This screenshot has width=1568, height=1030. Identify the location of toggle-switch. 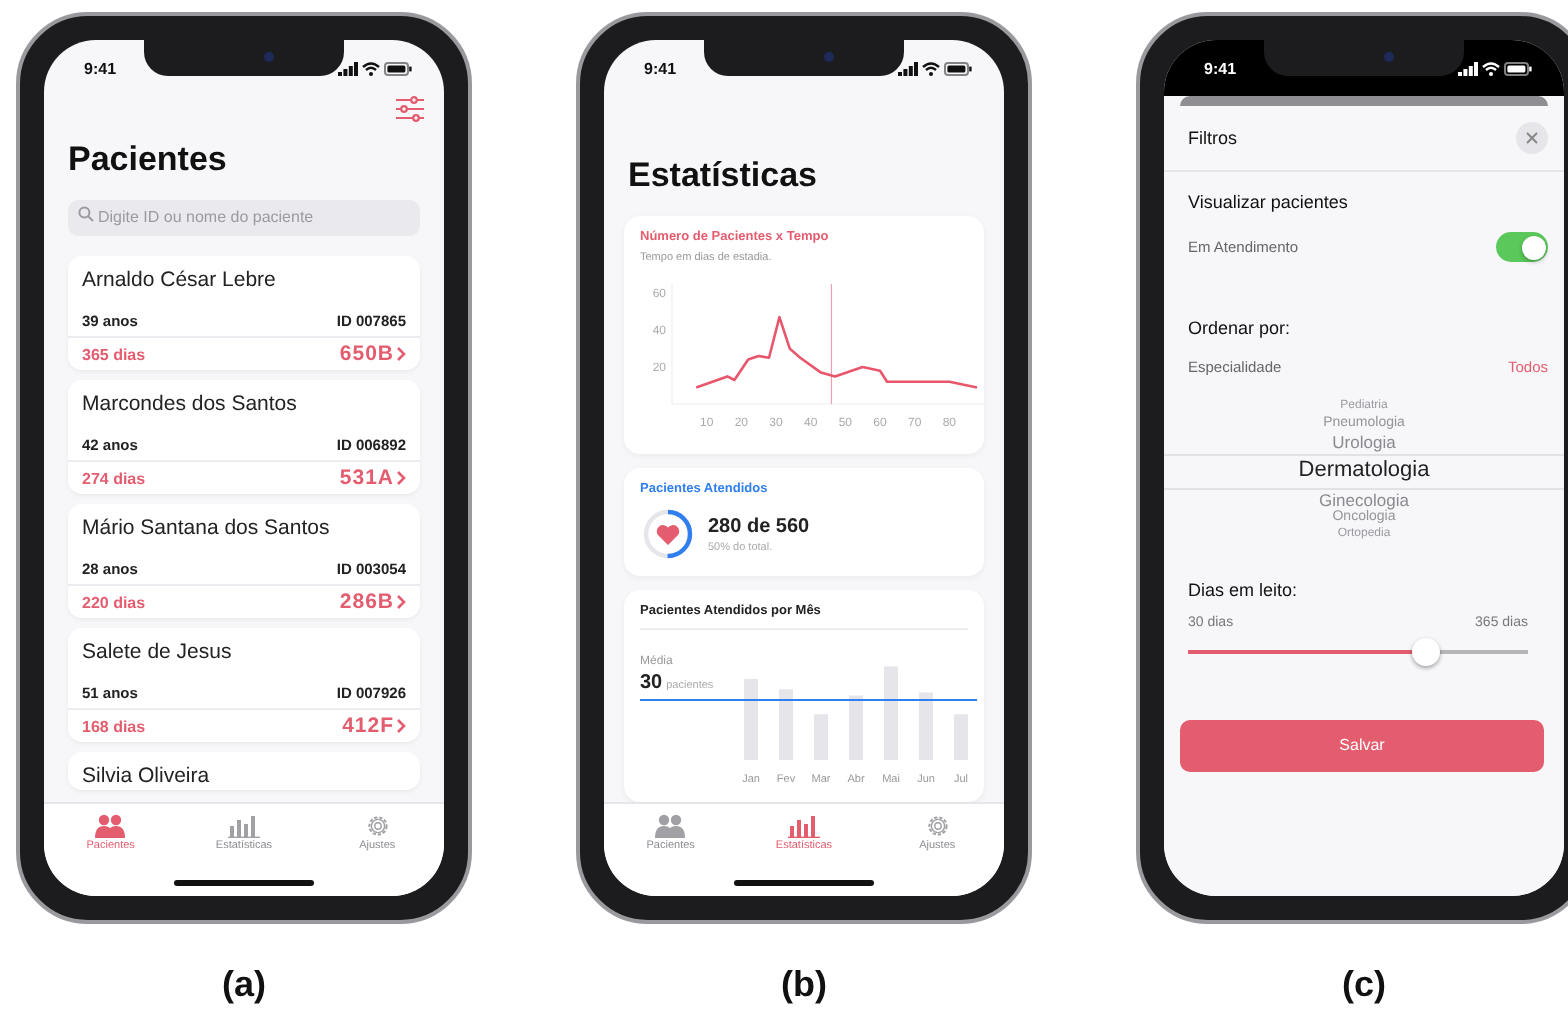
(1522, 247).